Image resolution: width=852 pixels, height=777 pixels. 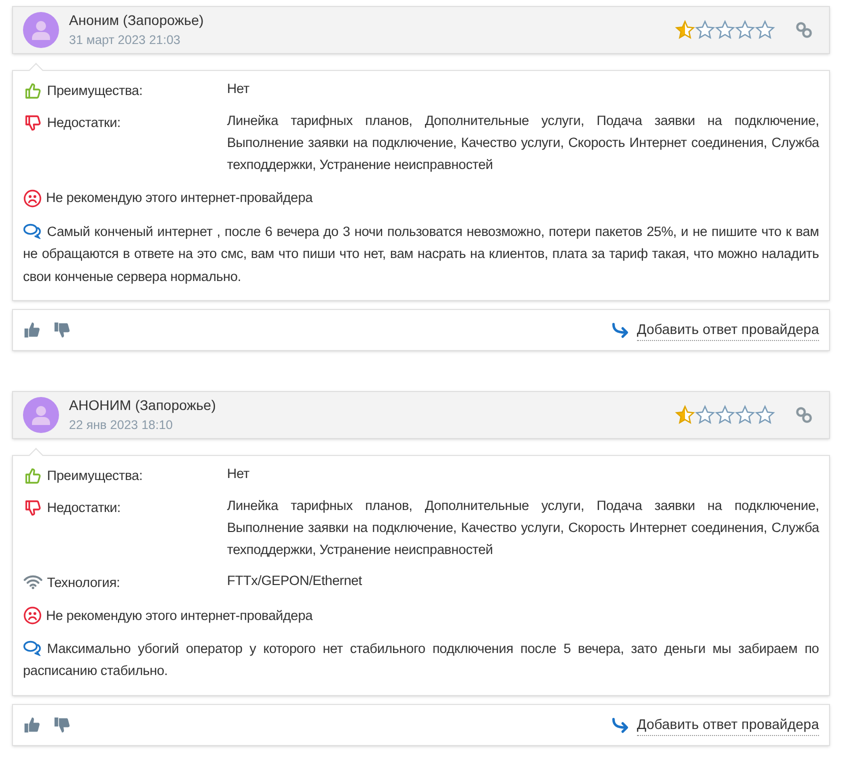 I want to click on author-name: Аноним (Запорожье), so click(x=136, y=20).